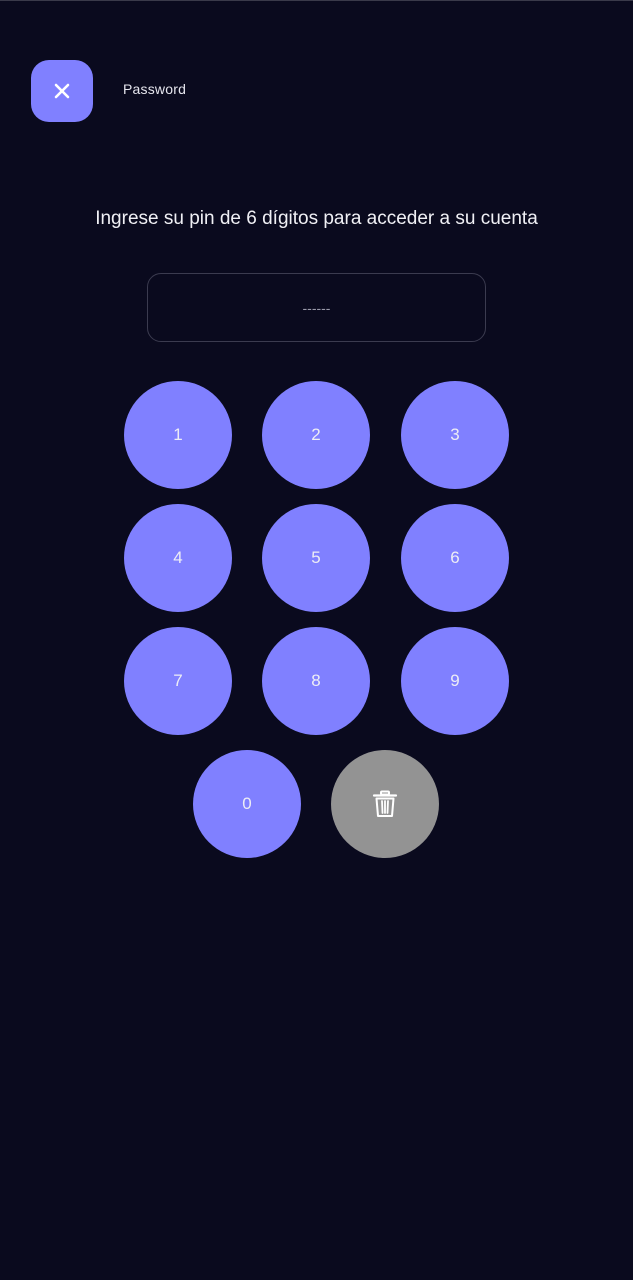  What do you see at coordinates (316, 558) in the screenshot?
I see `keypad-key-5: 5` at bounding box center [316, 558].